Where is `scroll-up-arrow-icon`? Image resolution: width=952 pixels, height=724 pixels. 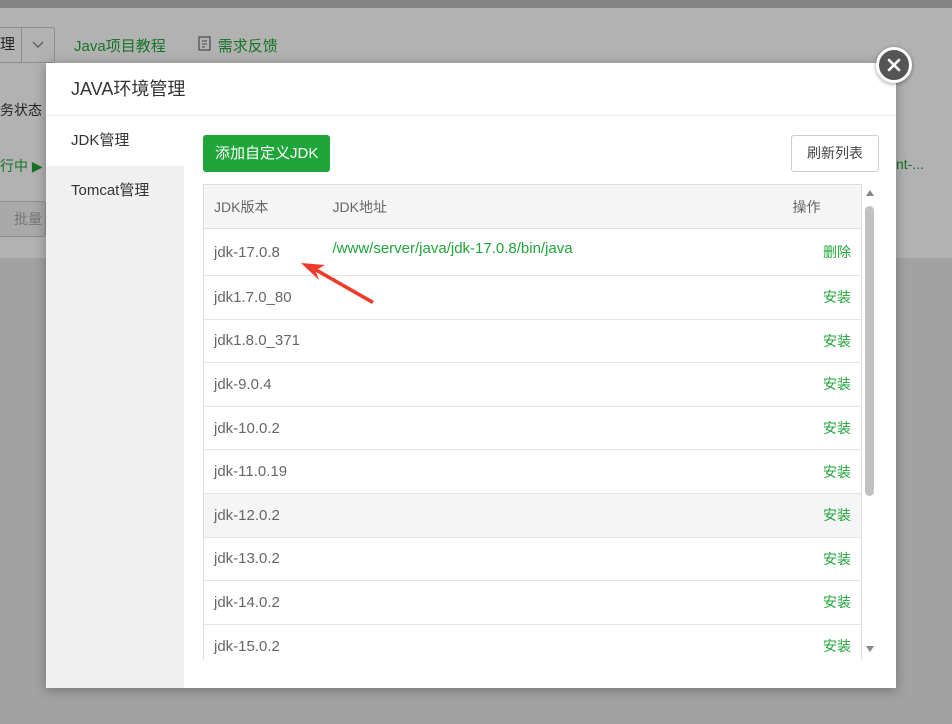
scroll-up-arrow-icon is located at coordinates (870, 193).